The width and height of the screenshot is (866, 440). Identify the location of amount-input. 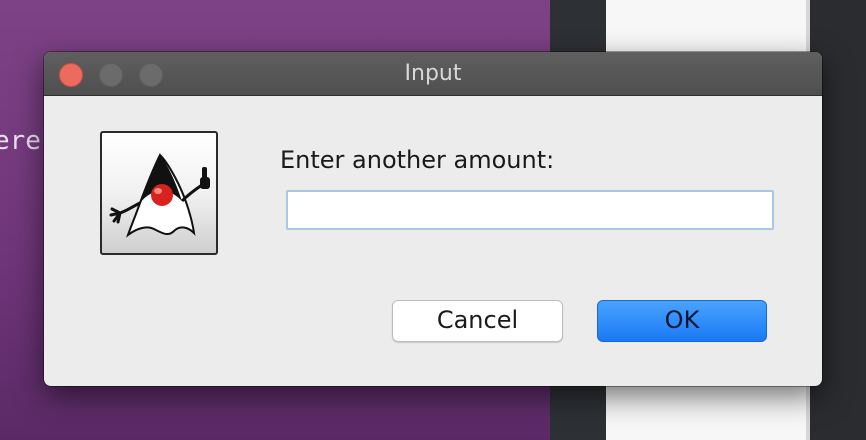
(530, 210).